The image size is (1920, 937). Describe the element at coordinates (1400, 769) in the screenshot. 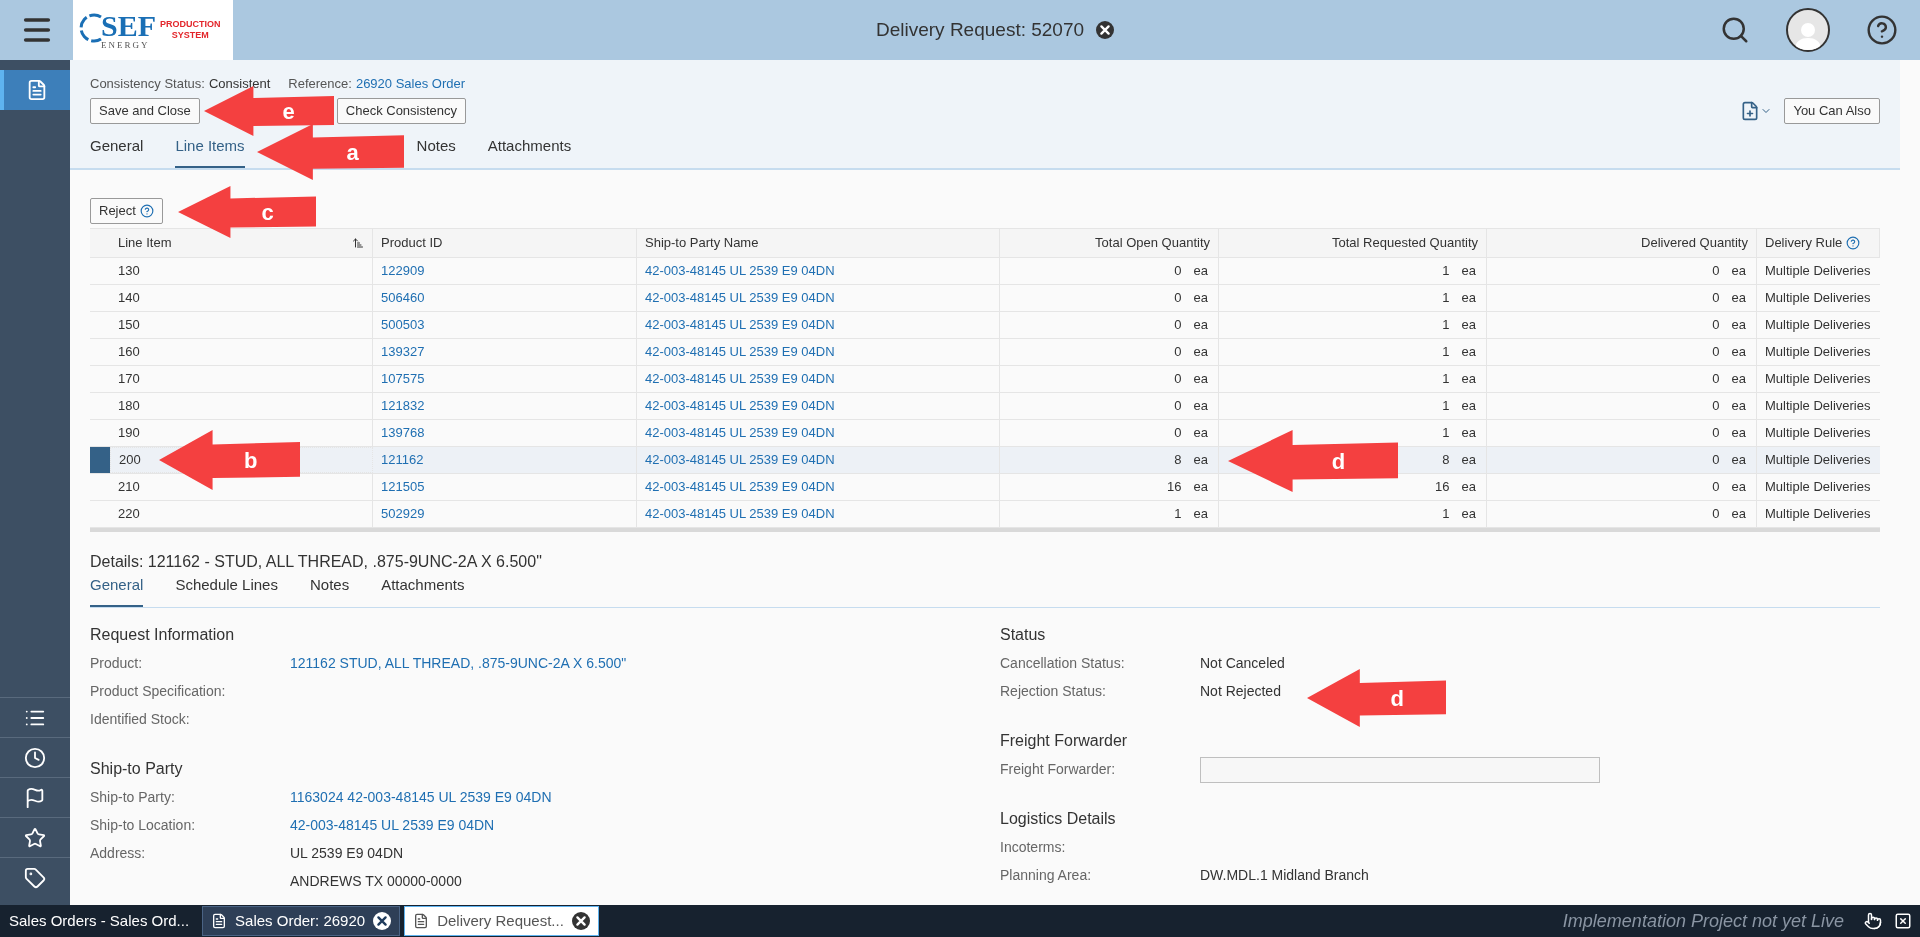

I see `input-field` at that location.